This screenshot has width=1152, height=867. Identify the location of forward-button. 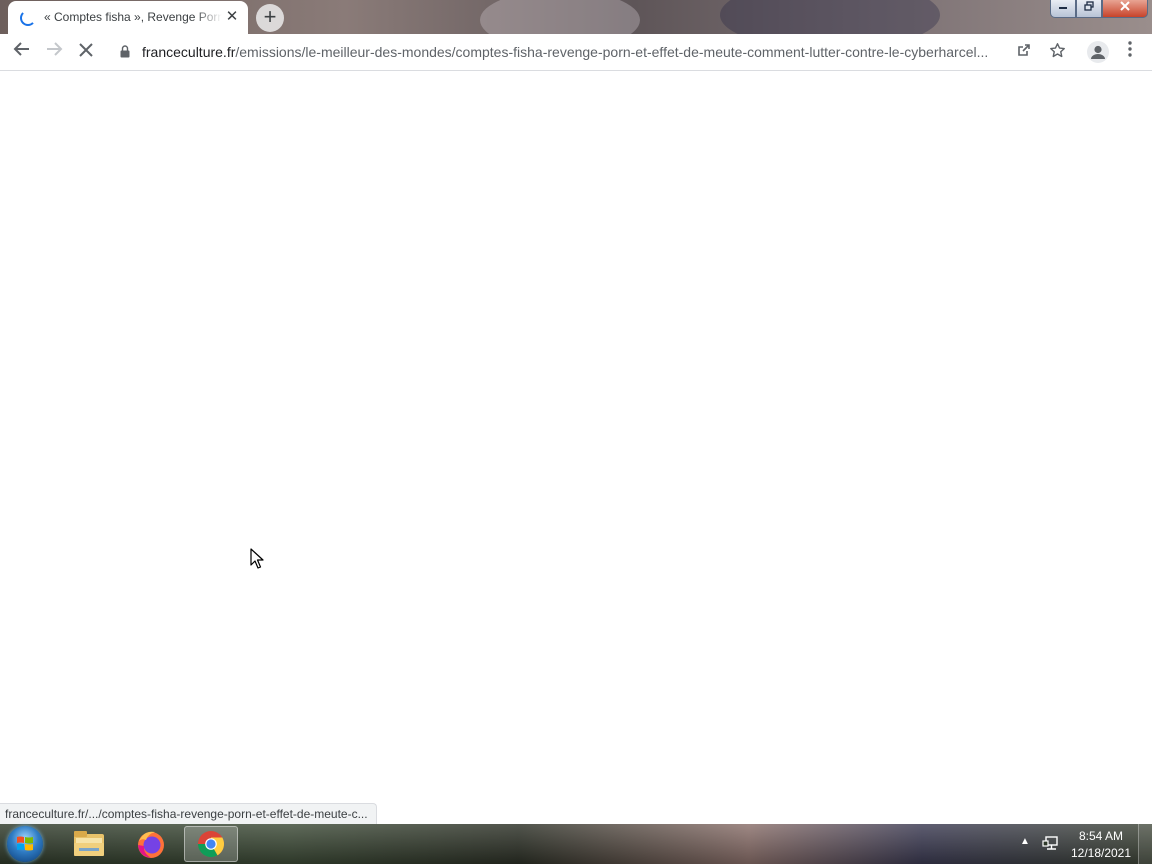
(54, 52).